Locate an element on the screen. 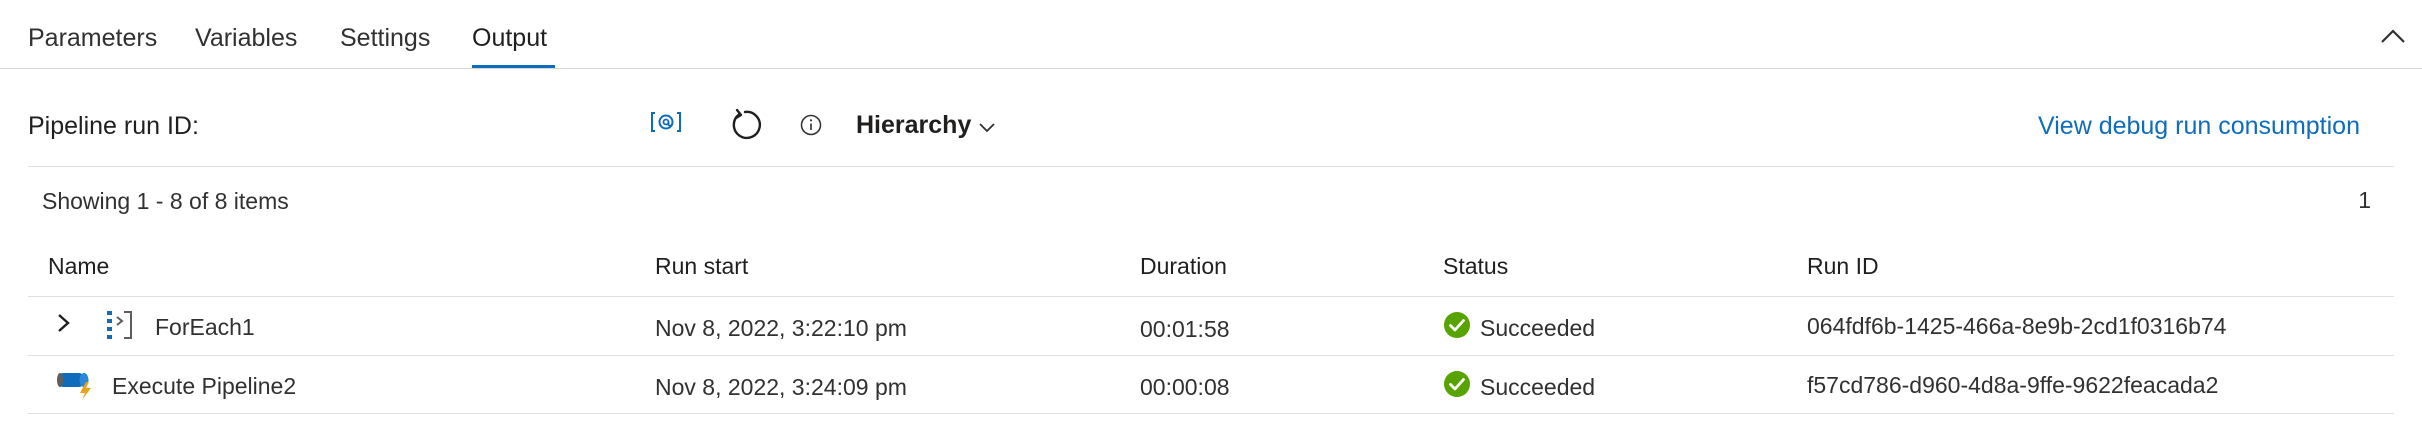 This screenshot has height=438, width=2422. pipeline-run-id-label: Pipeline run ID: is located at coordinates (113, 126).